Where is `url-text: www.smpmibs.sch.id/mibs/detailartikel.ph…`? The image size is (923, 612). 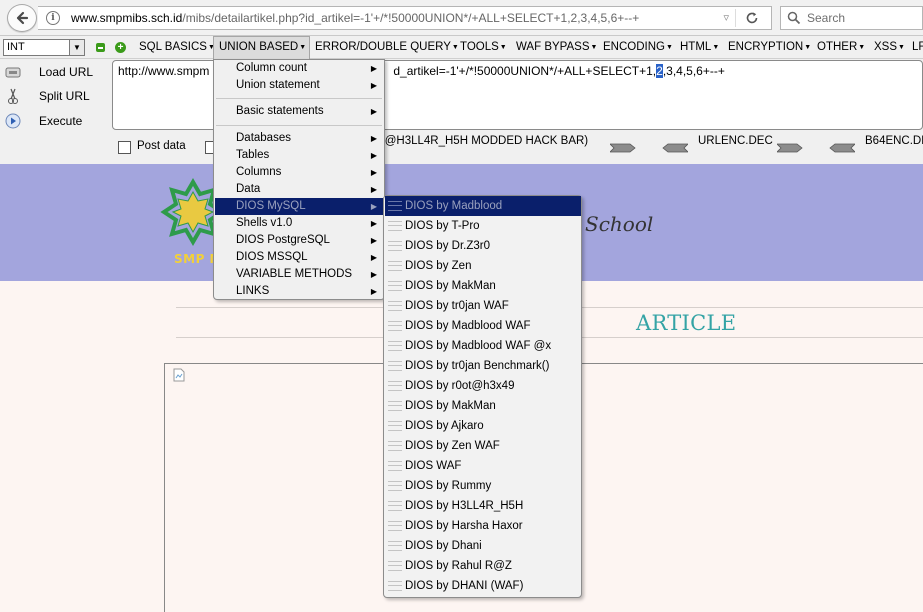
url-text: www.smpmibs.sch.id/mibs/detailartikel.ph… is located at coordinates (381, 18).